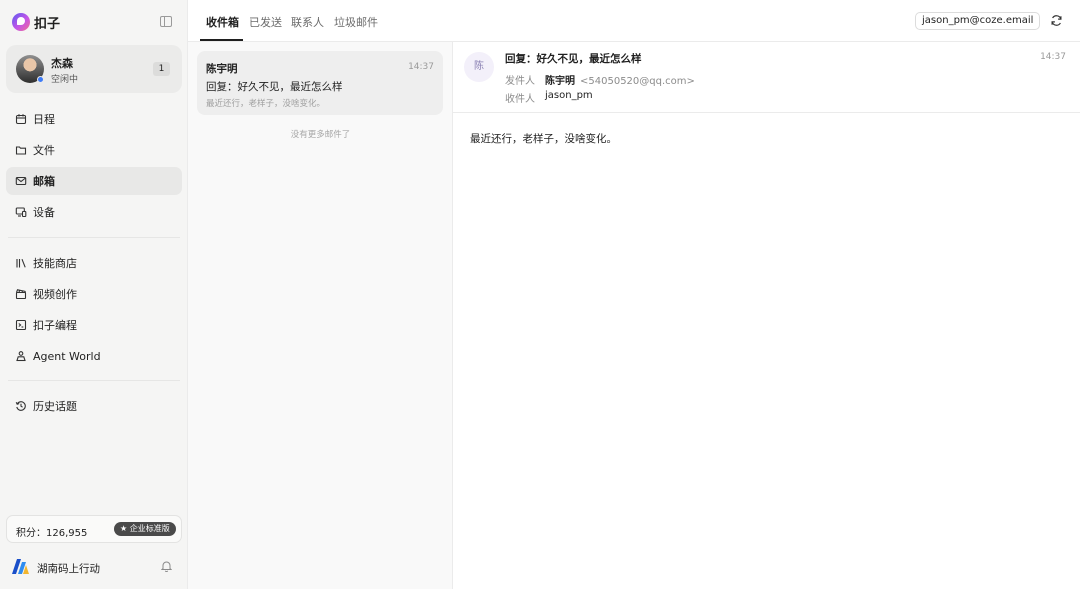 The image size is (1080, 589). What do you see at coordinates (21, 356) in the screenshot?
I see `agent-icon` at bounding box center [21, 356].